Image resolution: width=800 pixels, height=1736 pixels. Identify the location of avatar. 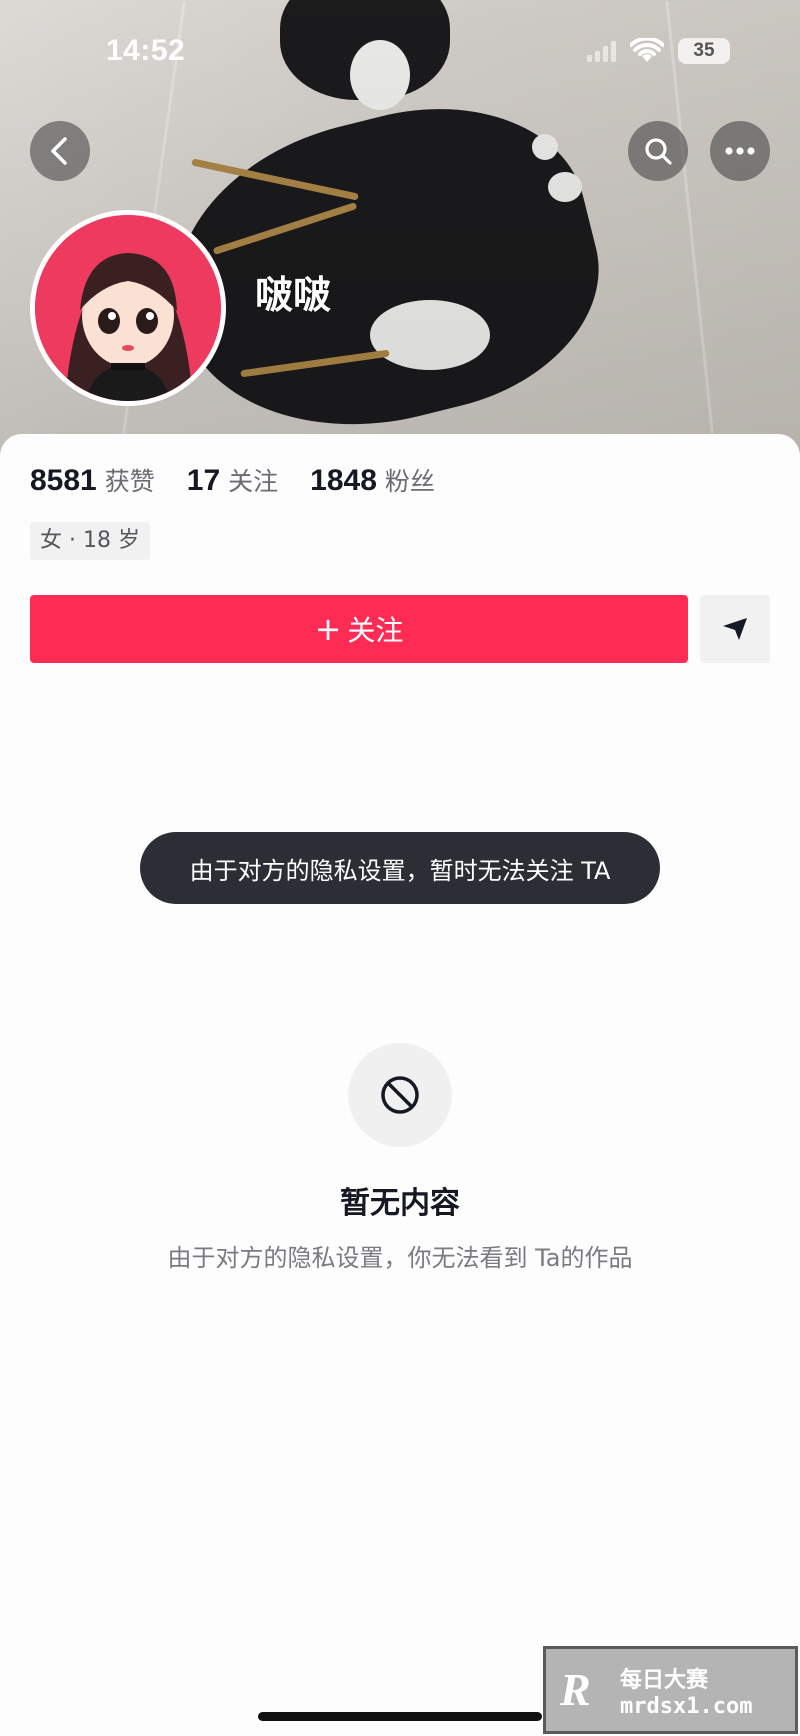
(128, 308).